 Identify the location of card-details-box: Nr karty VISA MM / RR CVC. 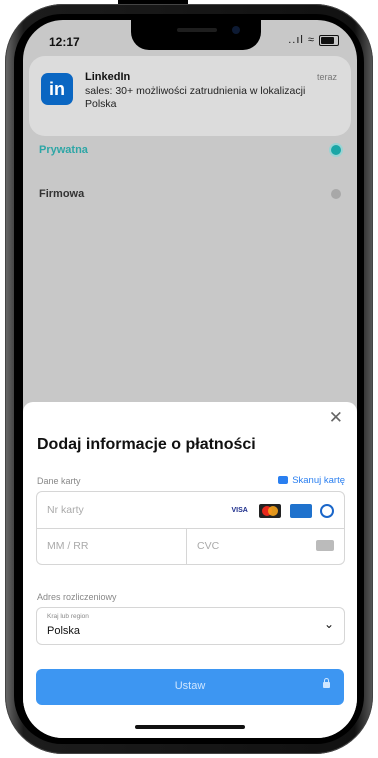
(190, 528).